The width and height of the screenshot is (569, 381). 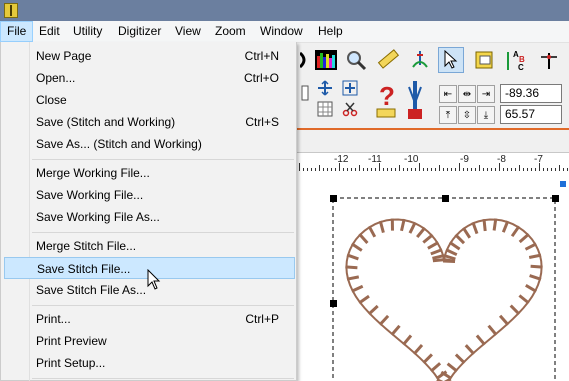 I want to click on menu-file: File, so click(x=17, y=31).